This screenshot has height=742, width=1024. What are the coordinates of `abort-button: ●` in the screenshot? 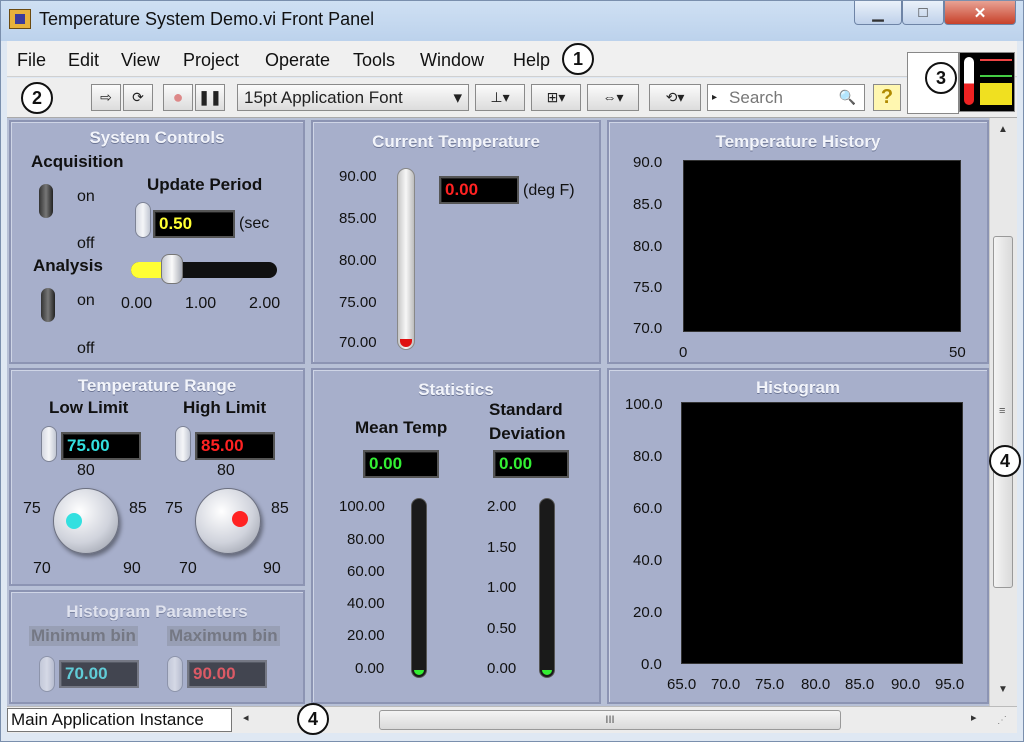 It's located at (178, 97).